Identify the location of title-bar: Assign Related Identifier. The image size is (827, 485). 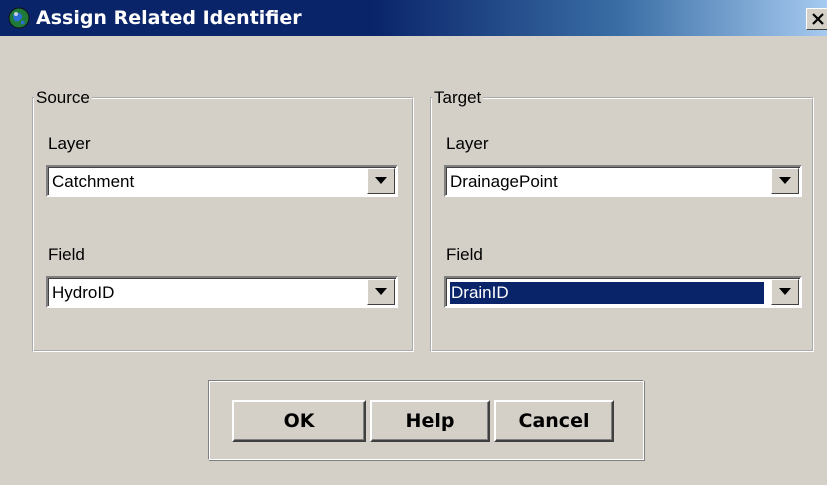
(413, 18).